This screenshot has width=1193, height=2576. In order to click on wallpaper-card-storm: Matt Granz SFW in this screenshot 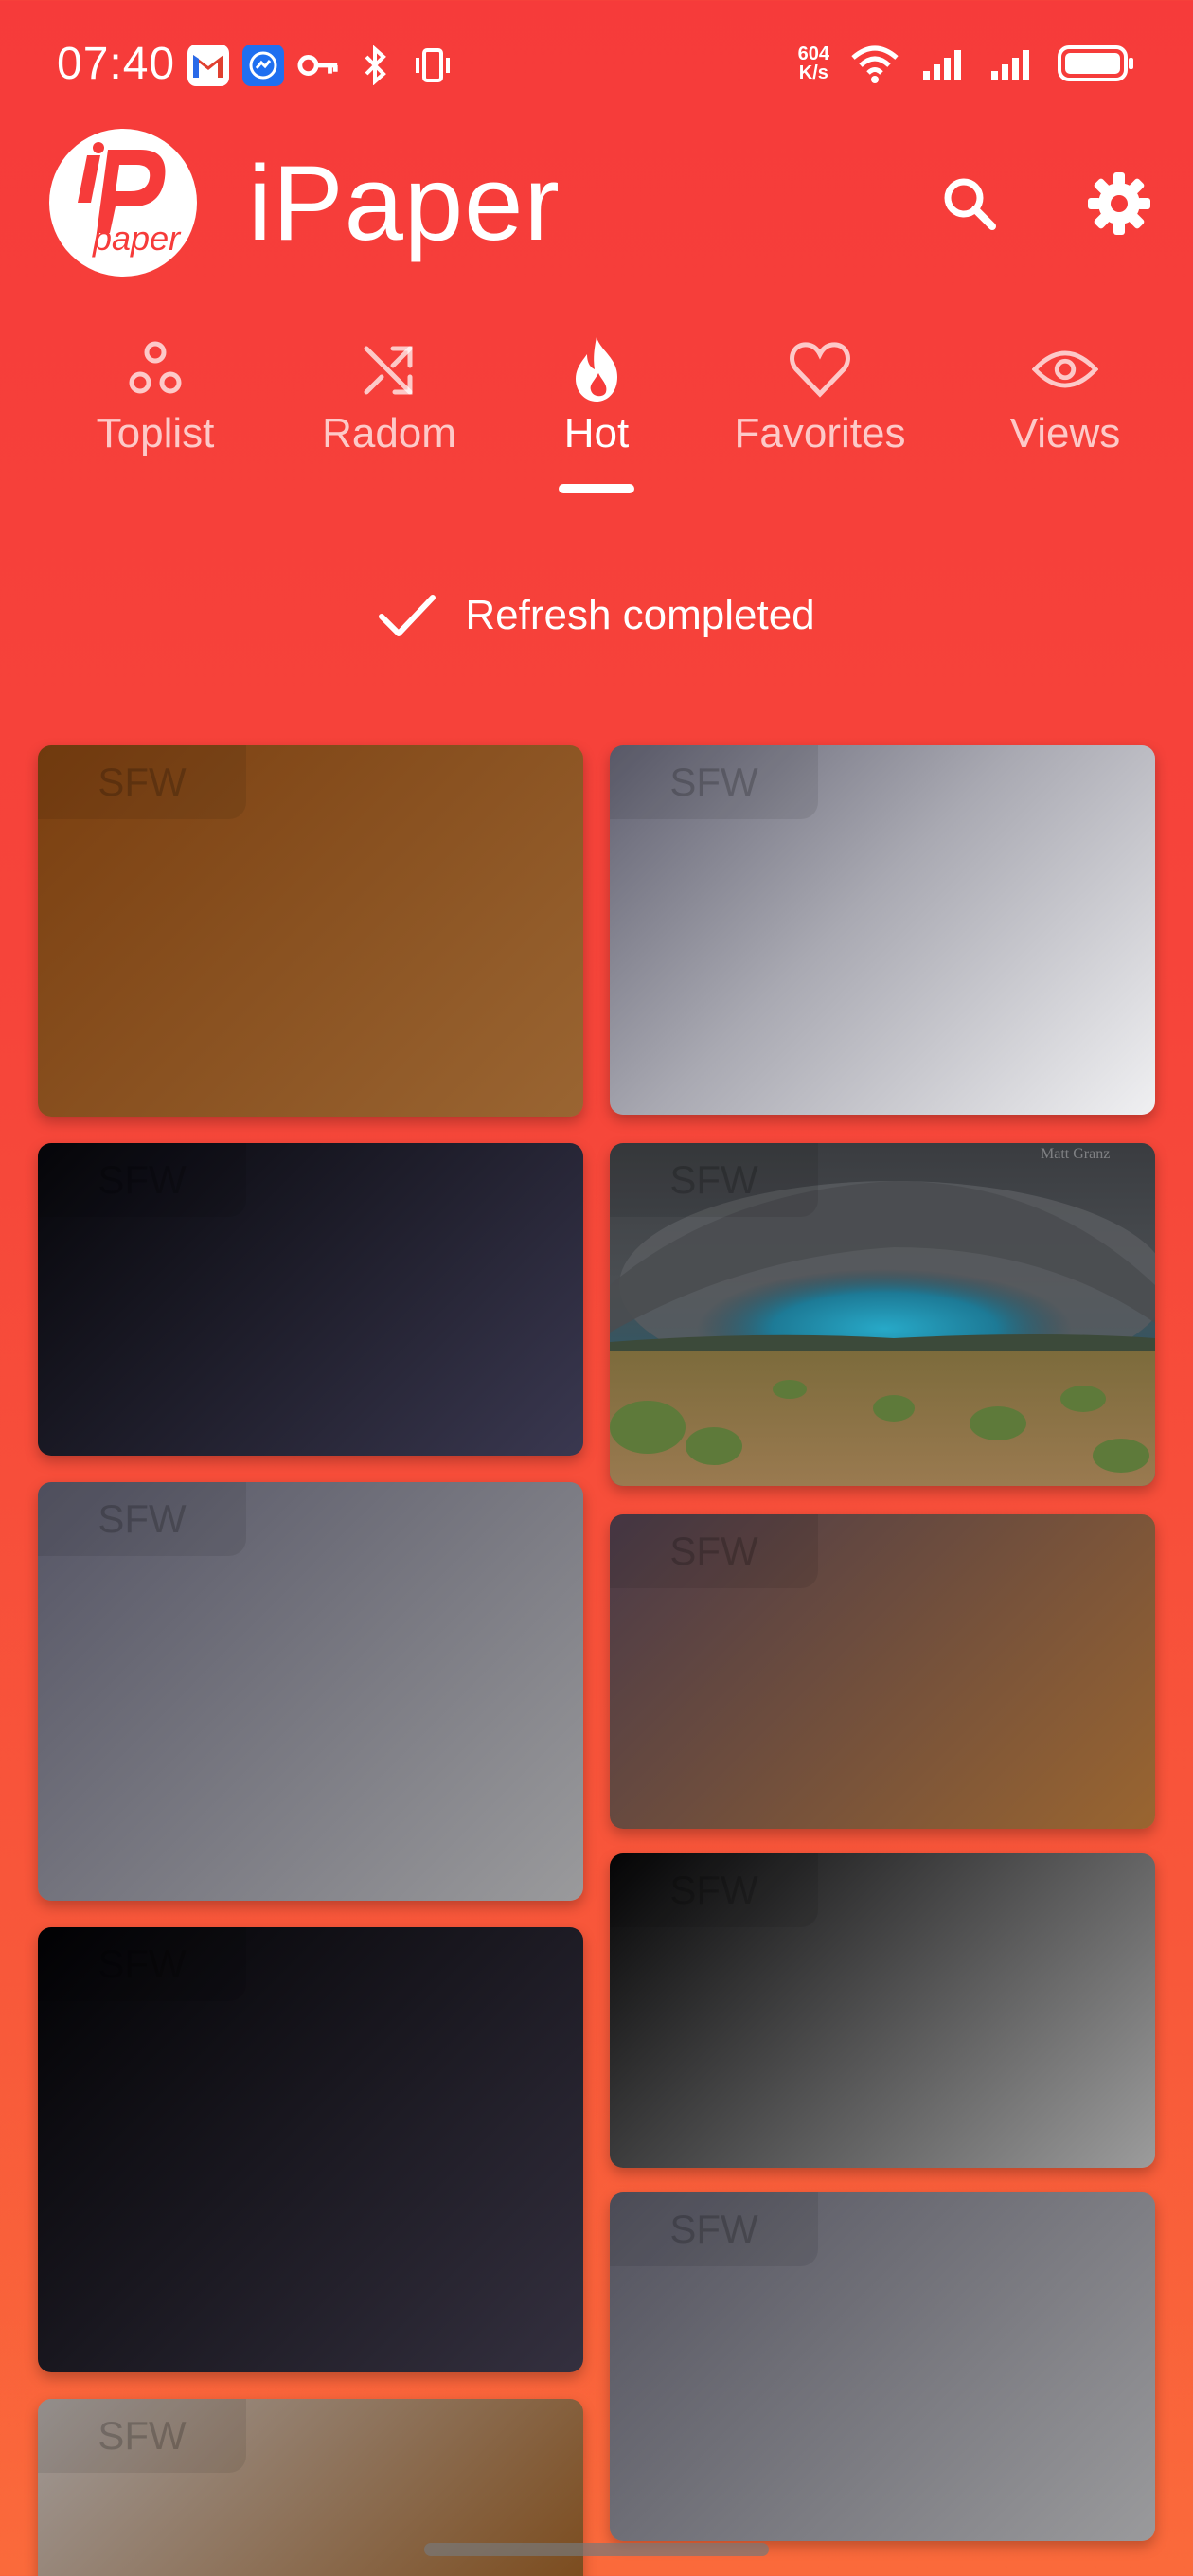, I will do `click(882, 1314)`.